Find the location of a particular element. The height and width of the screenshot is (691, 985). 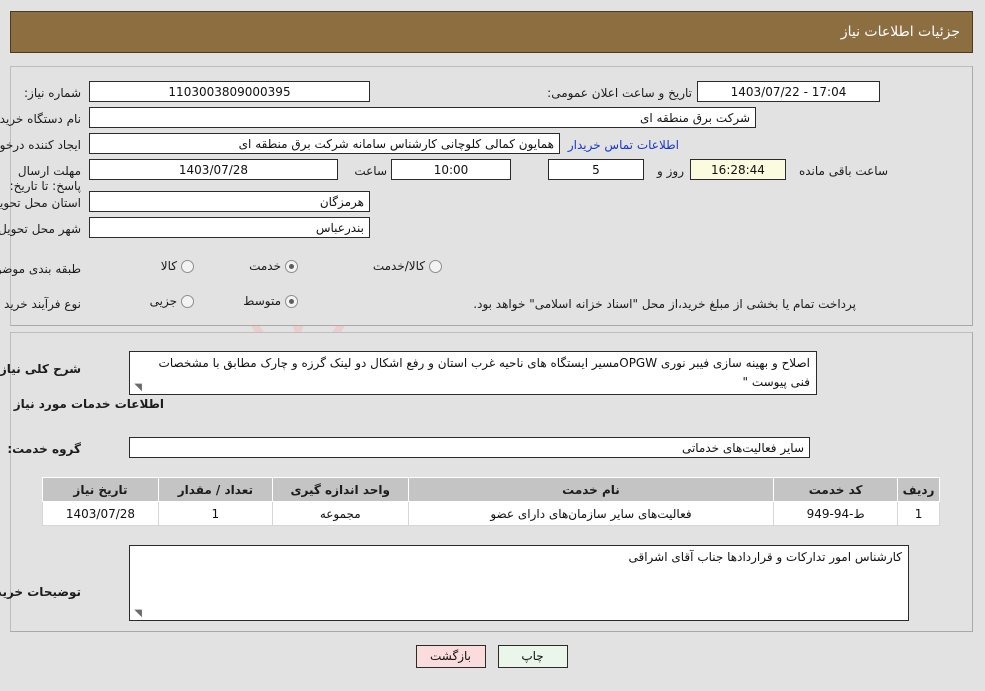

th-code: کد خدمت is located at coordinates (837, 489).